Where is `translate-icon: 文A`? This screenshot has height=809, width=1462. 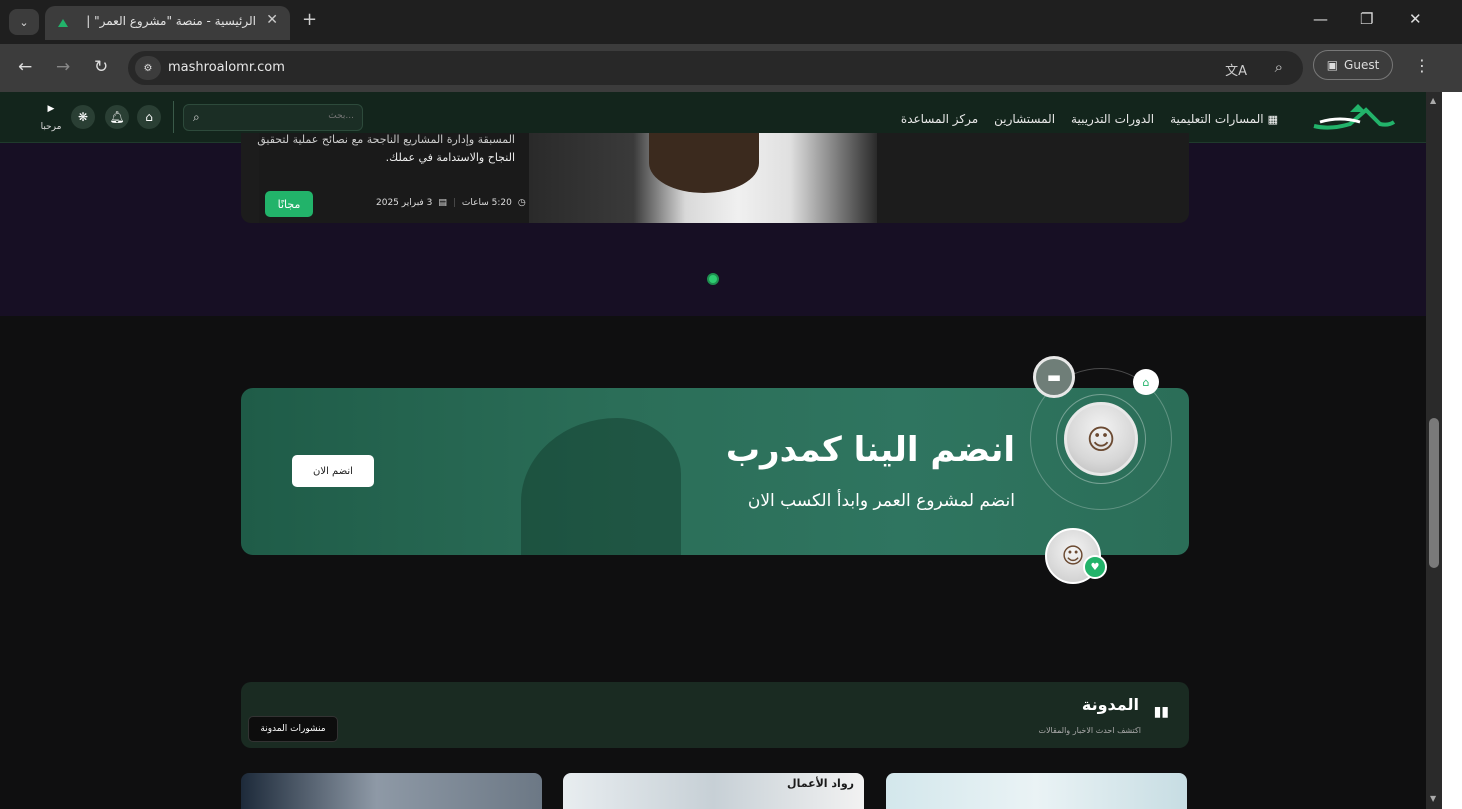
translate-icon: 文A is located at coordinates (1236, 69).